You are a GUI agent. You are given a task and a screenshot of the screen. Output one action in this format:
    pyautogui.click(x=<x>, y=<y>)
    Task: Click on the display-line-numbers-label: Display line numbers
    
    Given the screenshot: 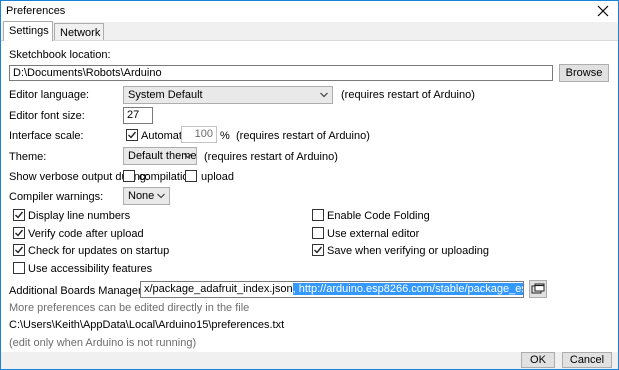 What is the action you would take?
    pyautogui.click(x=79, y=216)
    